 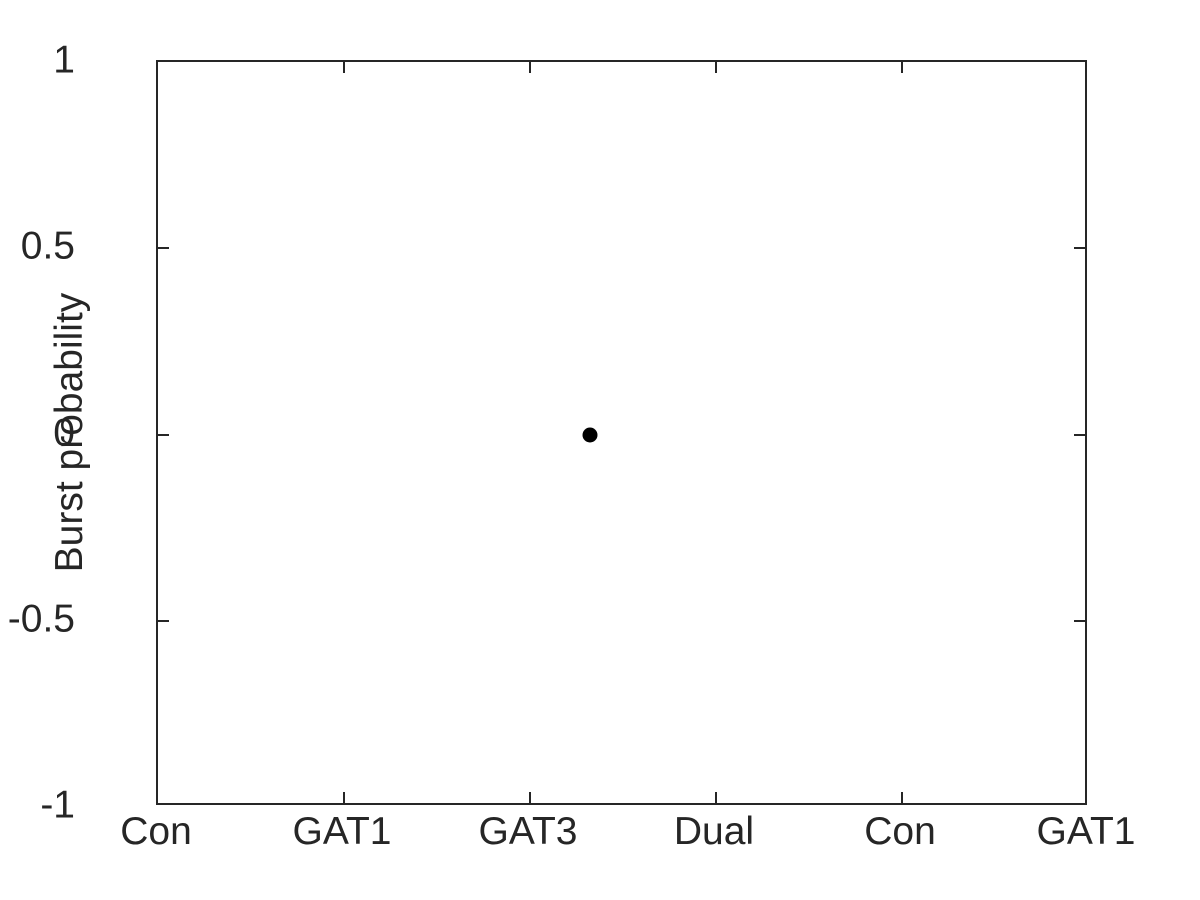 What do you see at coordinates (528, 831) in the screenshot?
I see `x-tick-label-gat3: GAT3` at bounding box center [528, 831].